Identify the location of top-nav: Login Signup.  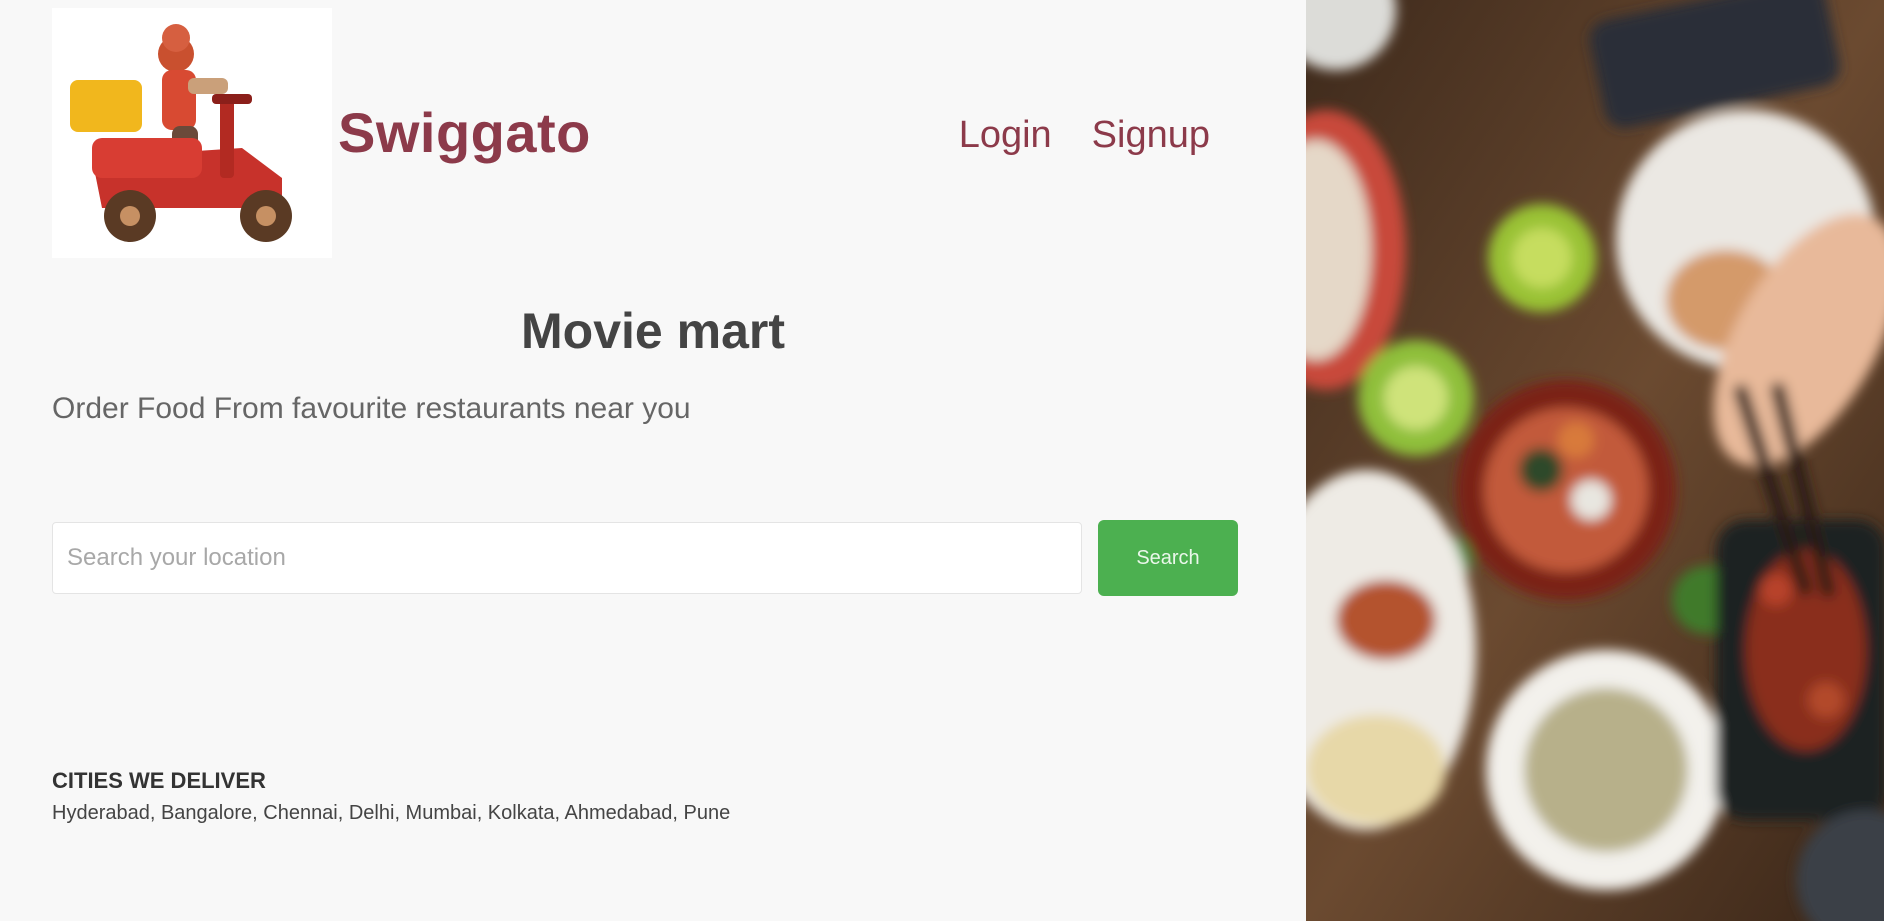
(1084, 135).